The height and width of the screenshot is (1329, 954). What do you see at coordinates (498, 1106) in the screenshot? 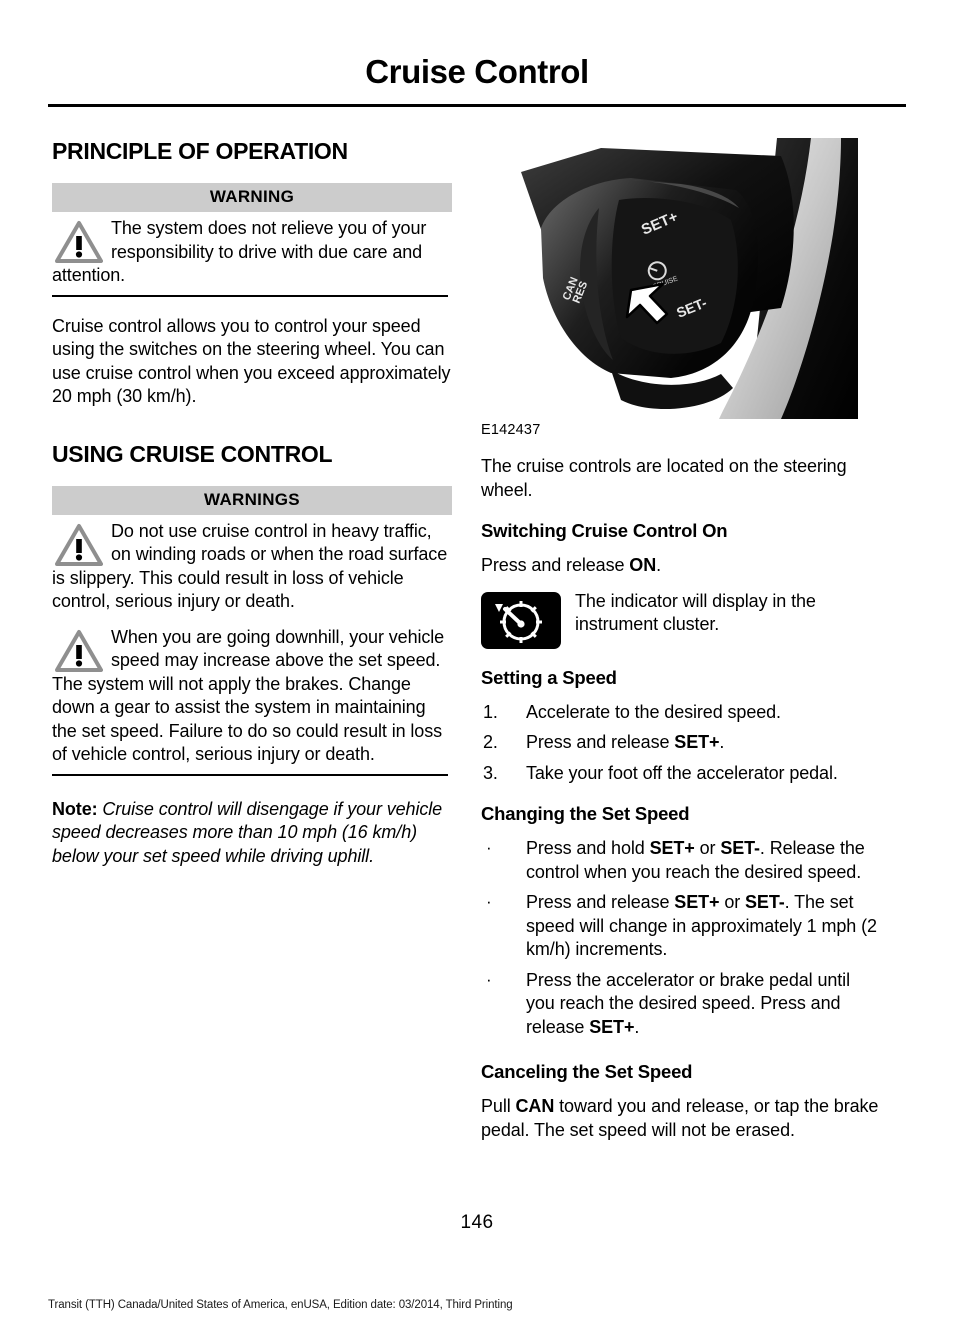
I see `cancel-prefix: Pull` at bounding box center [498, 1106].